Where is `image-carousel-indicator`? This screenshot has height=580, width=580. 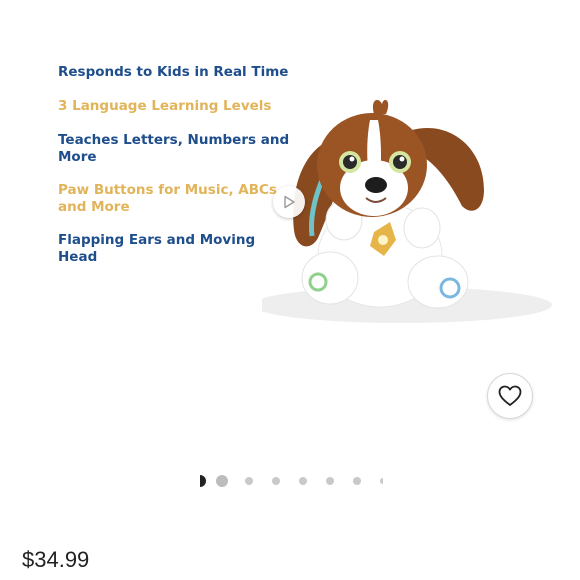
image-carousel-indicator is located at coordinates (290, 481).